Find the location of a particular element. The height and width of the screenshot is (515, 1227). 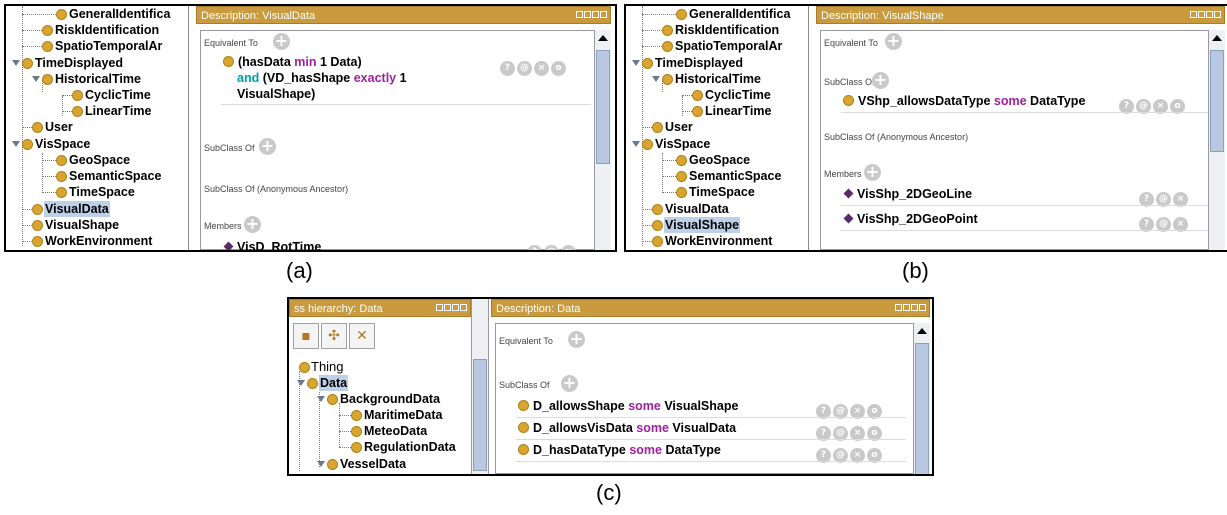

subclass-row: D_allowsVisData some VisualData is located at coordinates (627, 428).